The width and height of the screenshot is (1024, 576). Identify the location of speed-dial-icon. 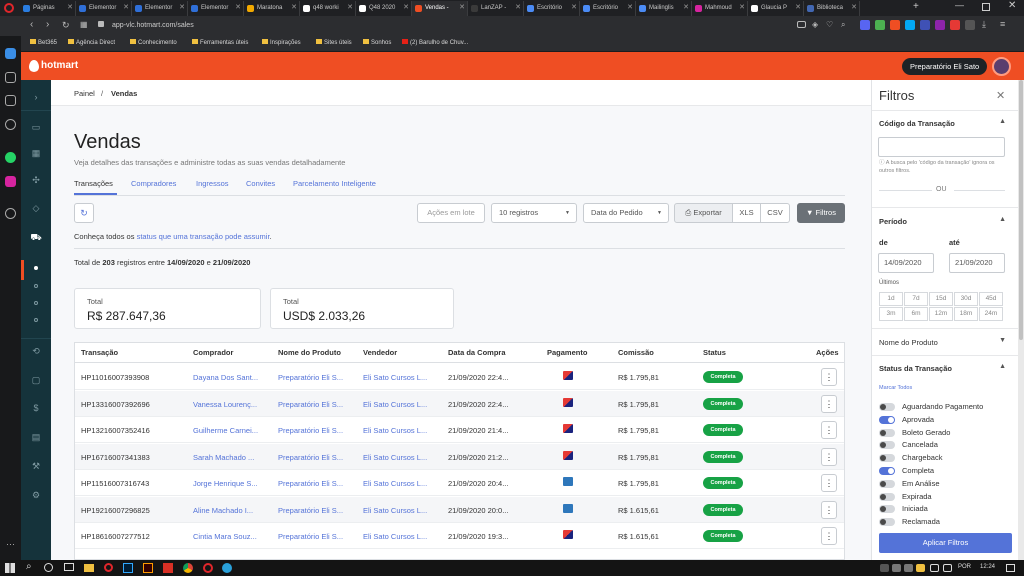
(10, 53).